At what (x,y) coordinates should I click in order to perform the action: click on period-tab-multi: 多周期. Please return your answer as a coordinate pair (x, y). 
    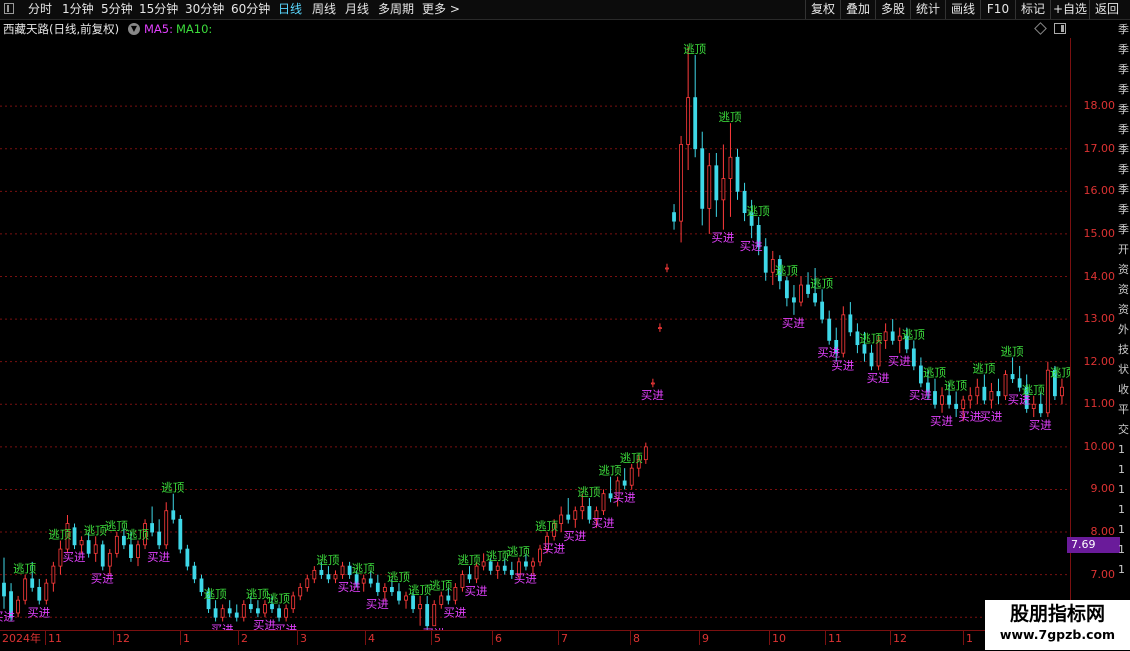
    Looking at the image, I should click on (396, 9).